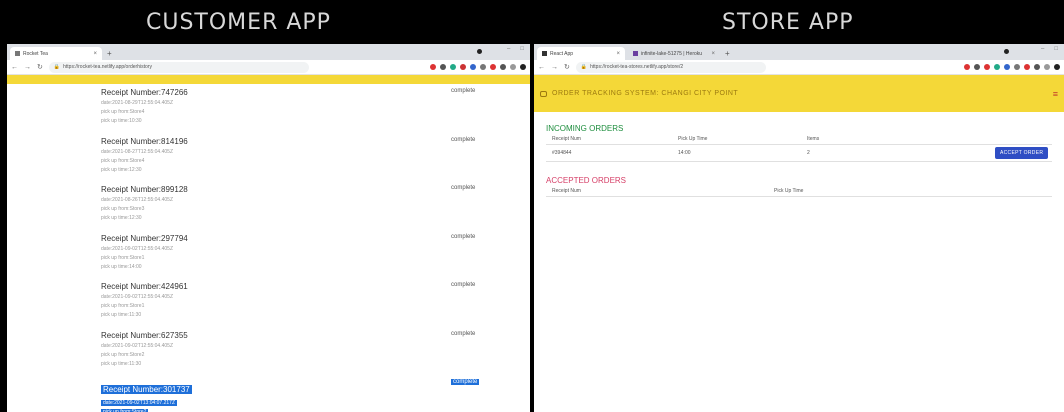  Describe the element at coordinates (586, 180) in the screenshot. I see `accepted-orders-title: ACCEPTED ORDERS` at that location.